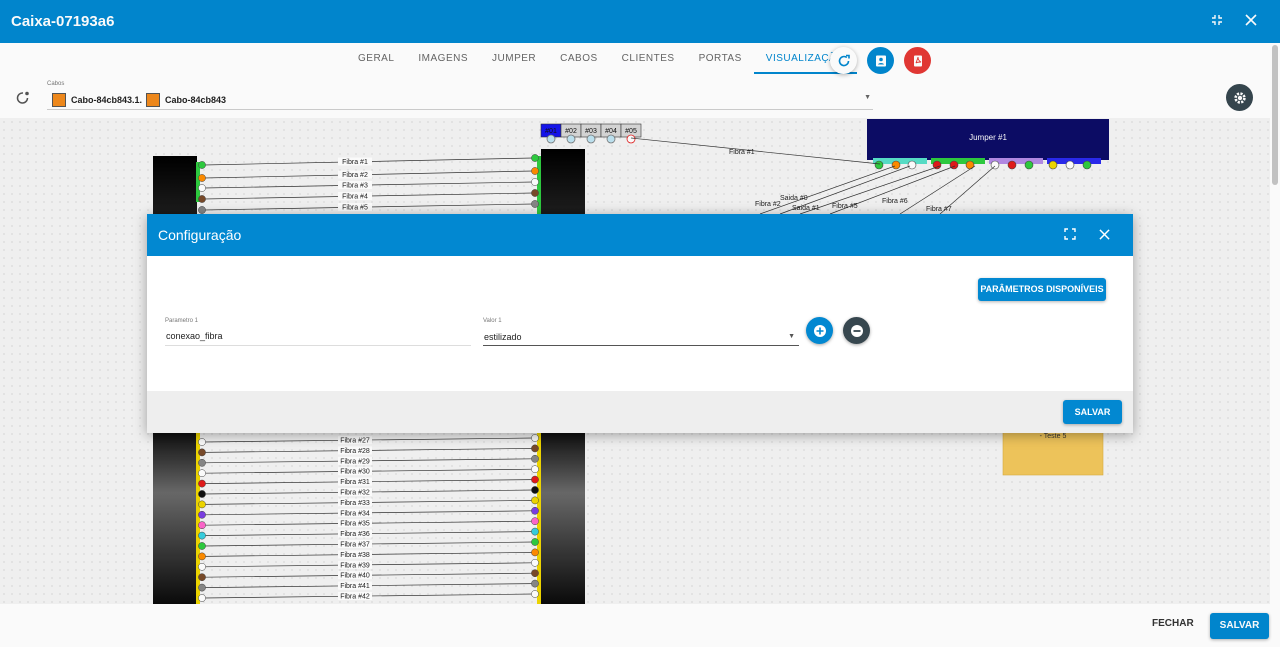  I want to click on dialog-title: Configuração, so click(200, 235).